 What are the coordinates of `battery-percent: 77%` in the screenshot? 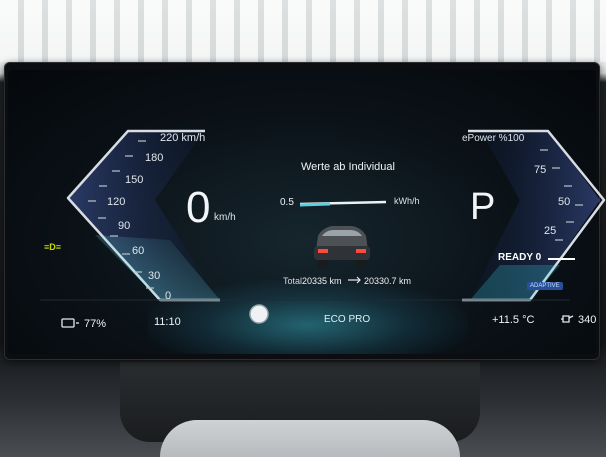 It's located at (95, 324).